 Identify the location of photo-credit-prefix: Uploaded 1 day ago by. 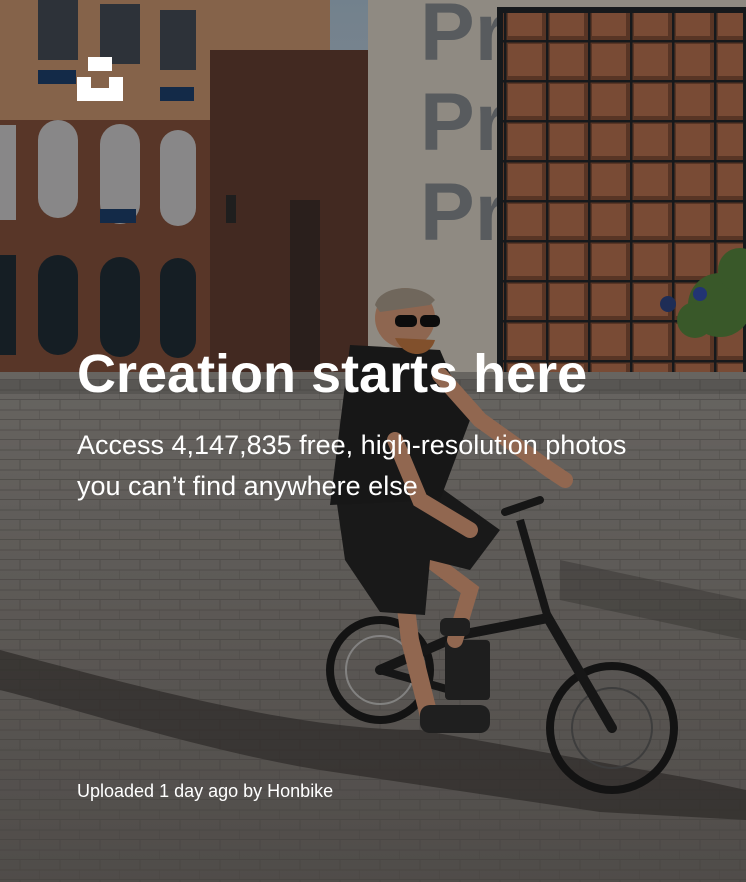
(172, 791).